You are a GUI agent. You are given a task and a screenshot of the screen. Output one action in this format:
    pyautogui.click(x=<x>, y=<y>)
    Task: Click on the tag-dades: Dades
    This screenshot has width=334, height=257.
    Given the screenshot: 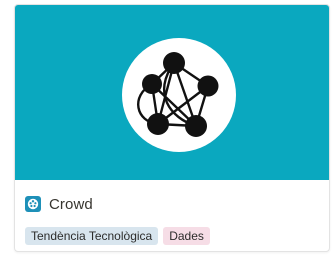 What is the action you would take?
    pyautogui.click(x=186, y=236)
    